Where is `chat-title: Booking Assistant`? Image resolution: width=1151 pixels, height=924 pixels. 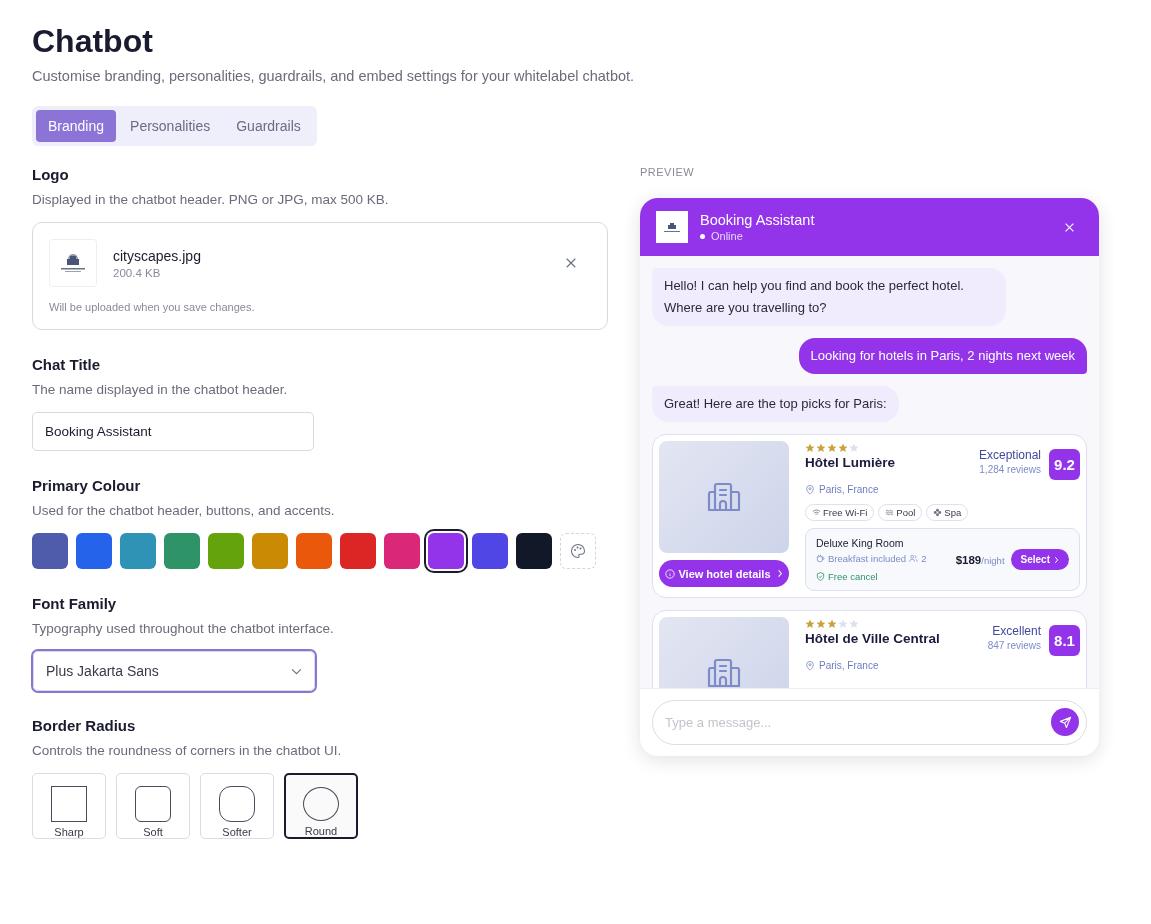 chat-title: Booking Assistant is located at coordinates (758, 220).